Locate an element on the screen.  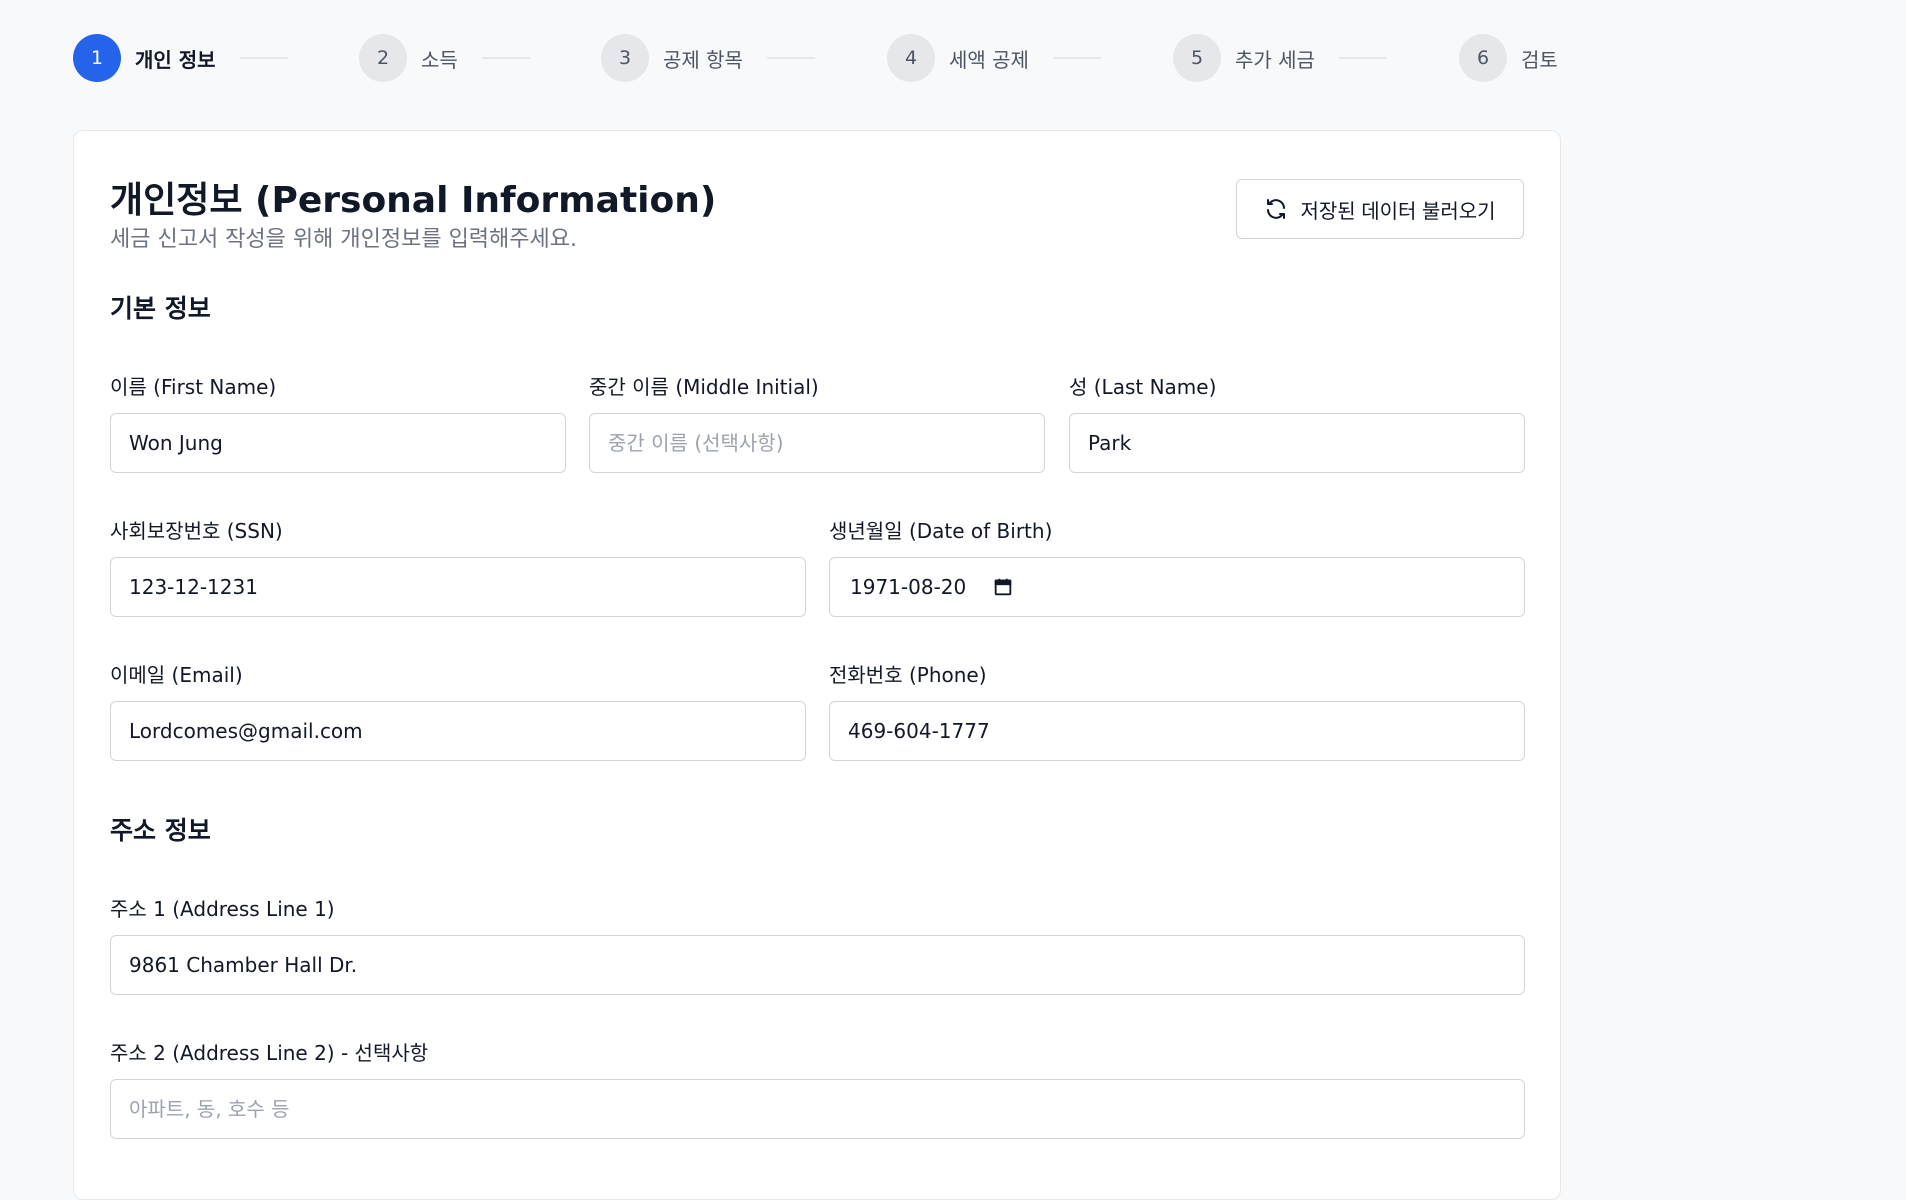
step-number: 4 is located at coordinates (911, 58).